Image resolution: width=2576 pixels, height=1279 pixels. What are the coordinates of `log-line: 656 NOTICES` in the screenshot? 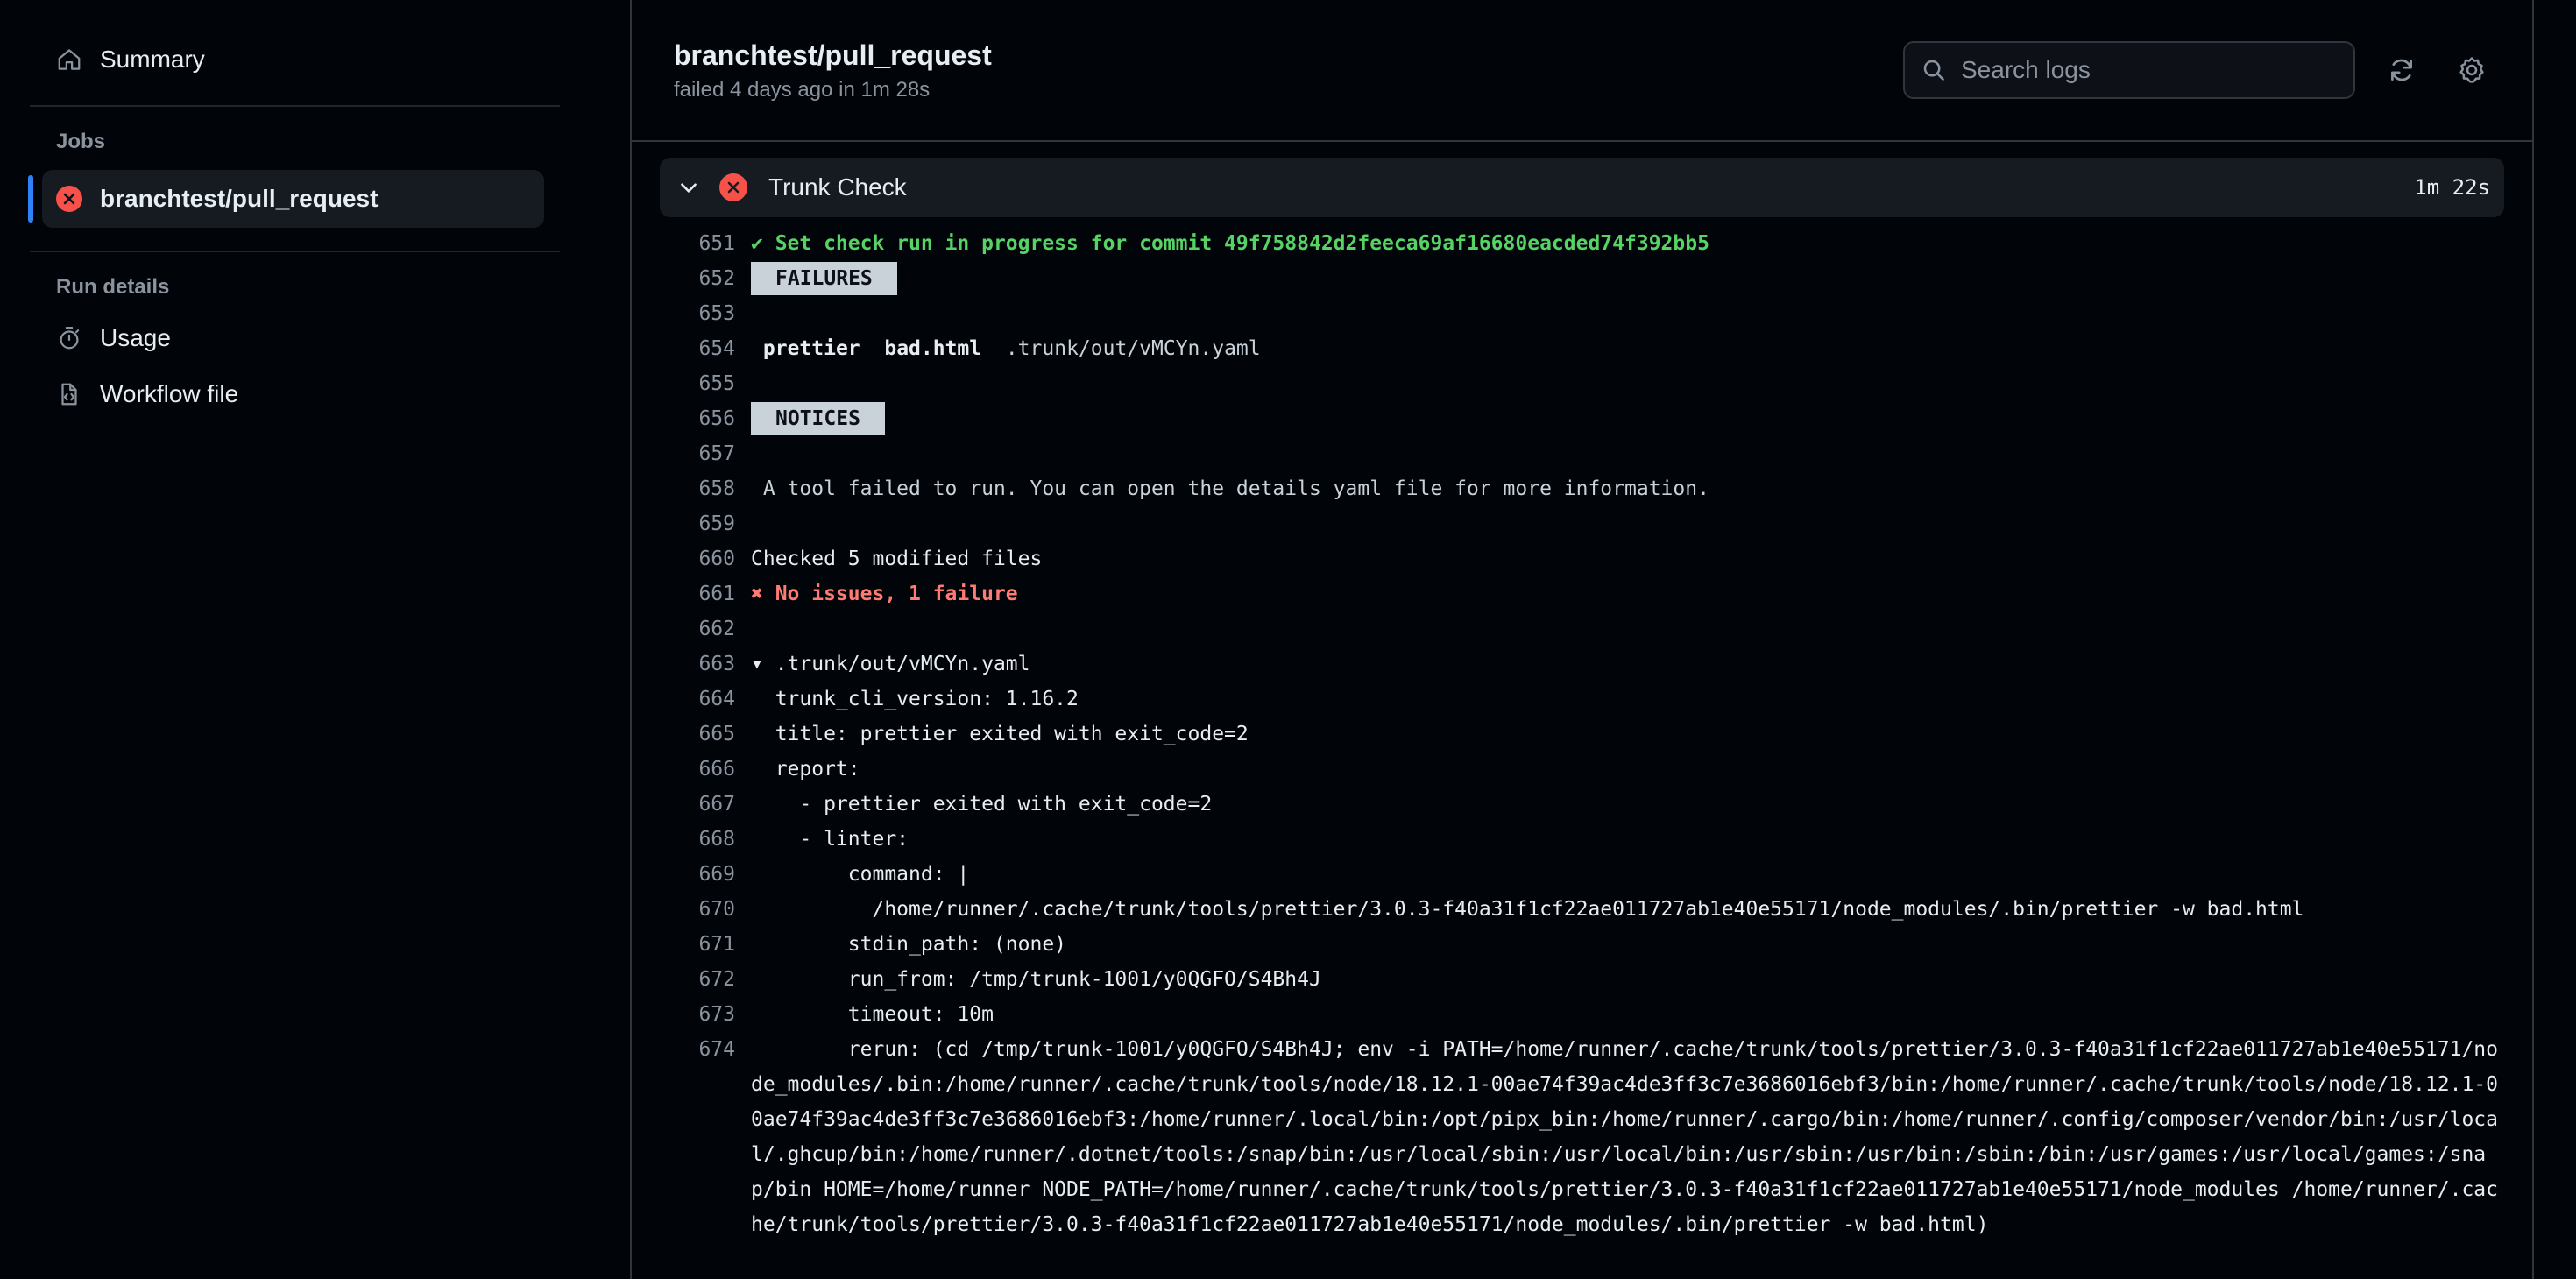 It's located at (1582, 418).